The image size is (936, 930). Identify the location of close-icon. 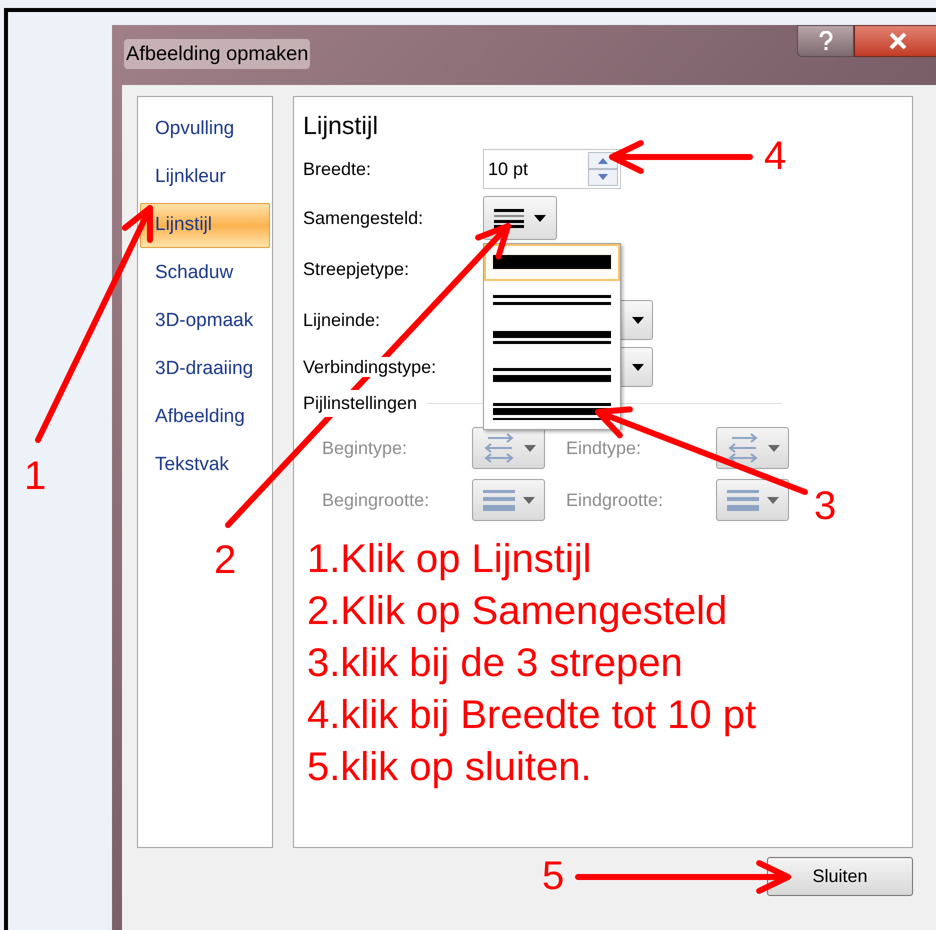
(898, 41).